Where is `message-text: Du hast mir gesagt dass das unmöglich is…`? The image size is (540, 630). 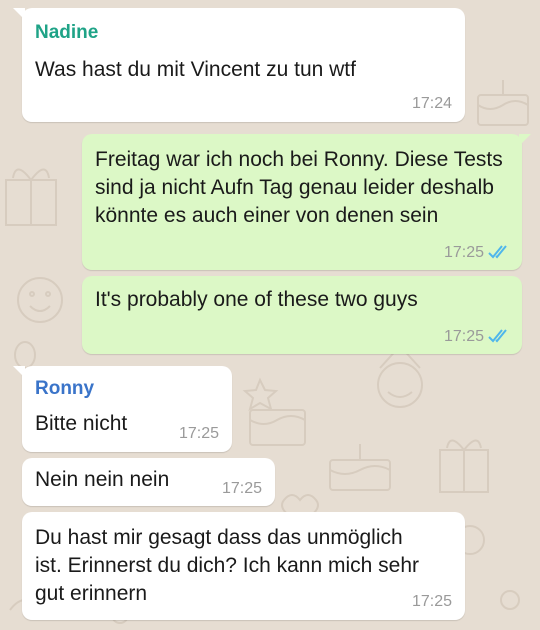
message-text: Du hast mir gesagt dass das unmöglich is… is located at coordinates (227, 565).